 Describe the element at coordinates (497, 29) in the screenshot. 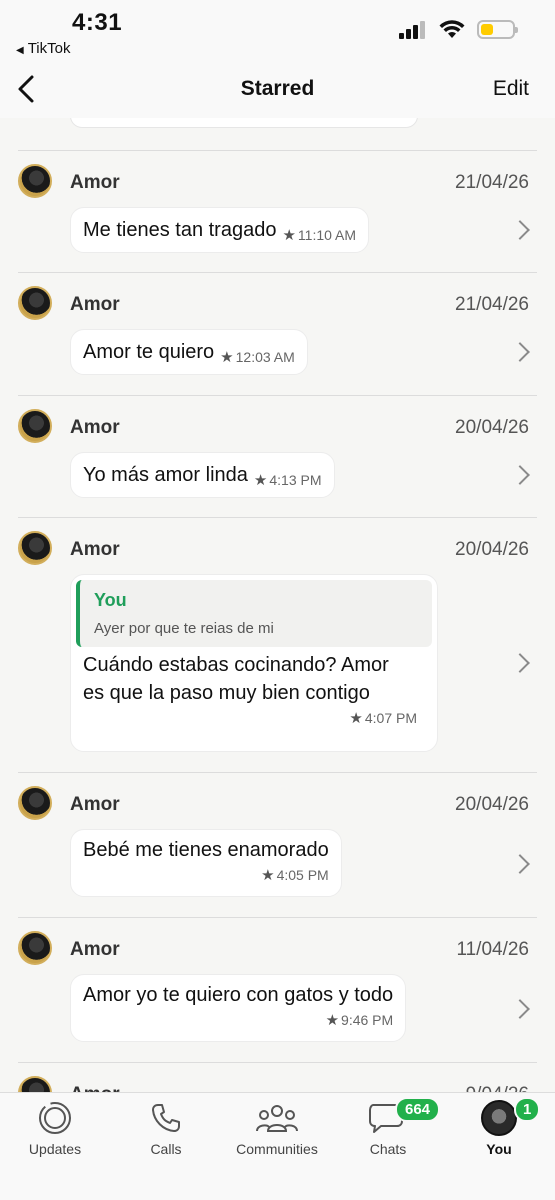

I see `battery-icon` at that location.